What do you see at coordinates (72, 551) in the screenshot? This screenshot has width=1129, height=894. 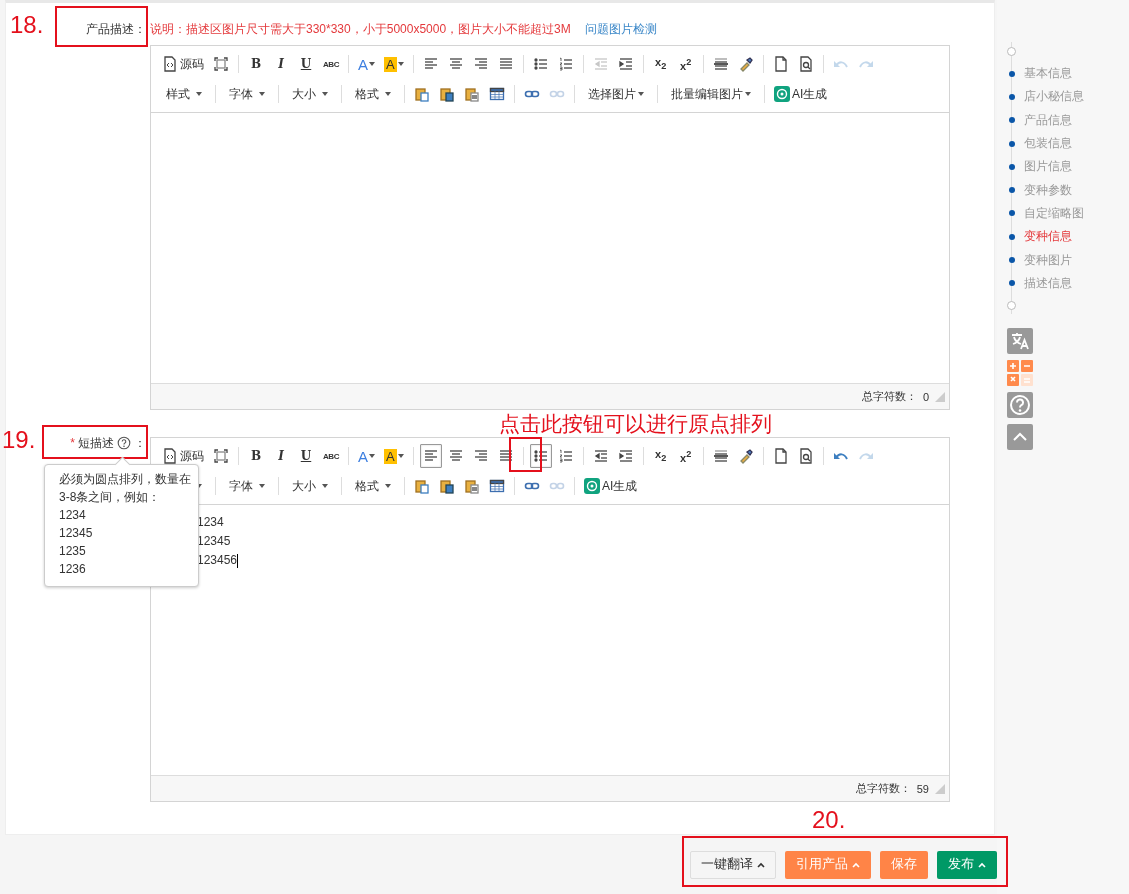 I see `example-text: 1235` at bounding box center [72, 551].